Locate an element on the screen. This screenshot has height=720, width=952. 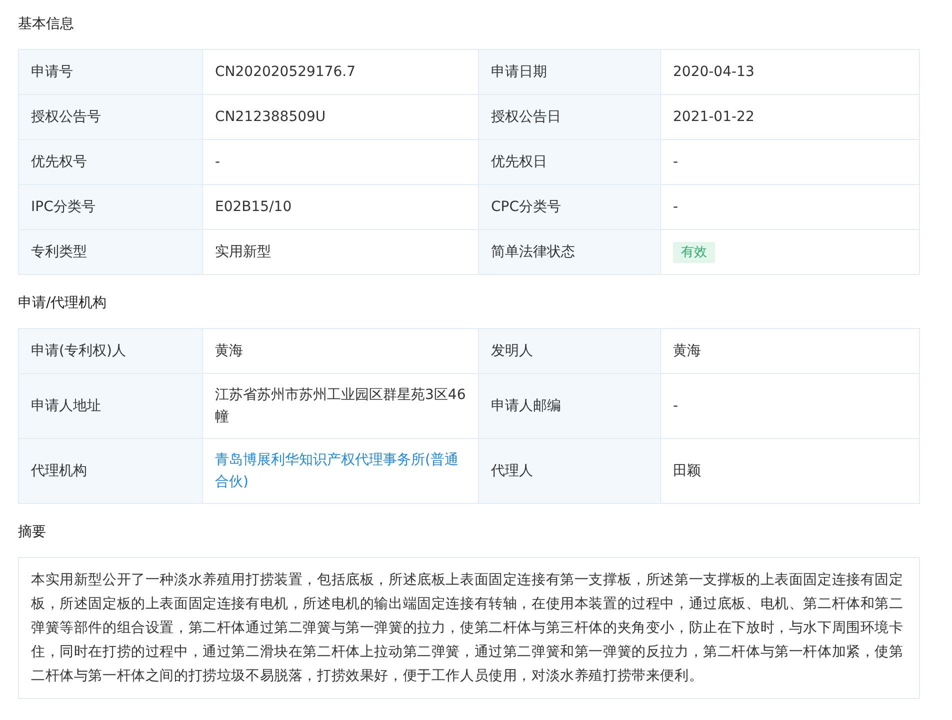
field-value: 2021-01-22 is located at coordinates (790, 117).